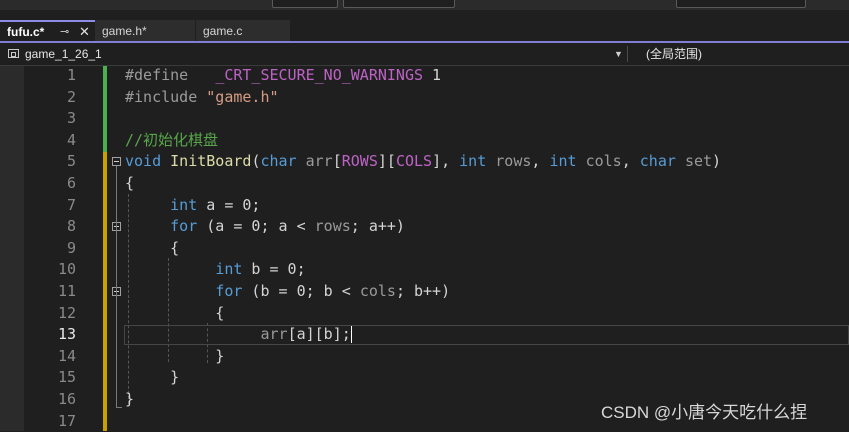 This screenshot has width=849, height=432. What do you see at coordinates (71, 226) in the screenshot?
I see `line-number: 8` at bounding box center [71, 226].